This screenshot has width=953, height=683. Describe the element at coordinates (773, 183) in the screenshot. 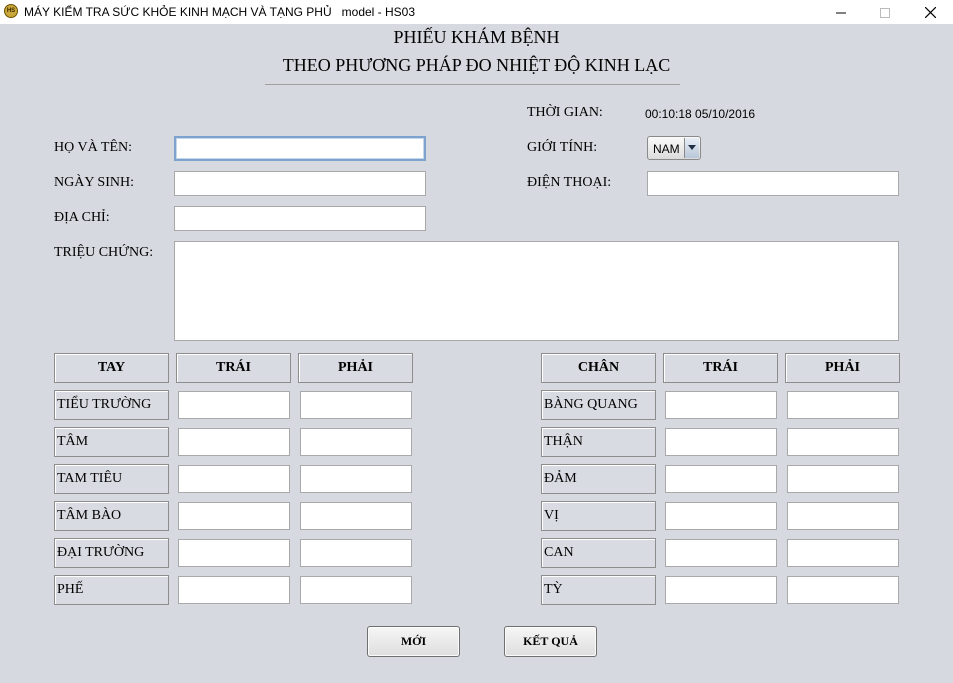

I see `phone-field` at that location.